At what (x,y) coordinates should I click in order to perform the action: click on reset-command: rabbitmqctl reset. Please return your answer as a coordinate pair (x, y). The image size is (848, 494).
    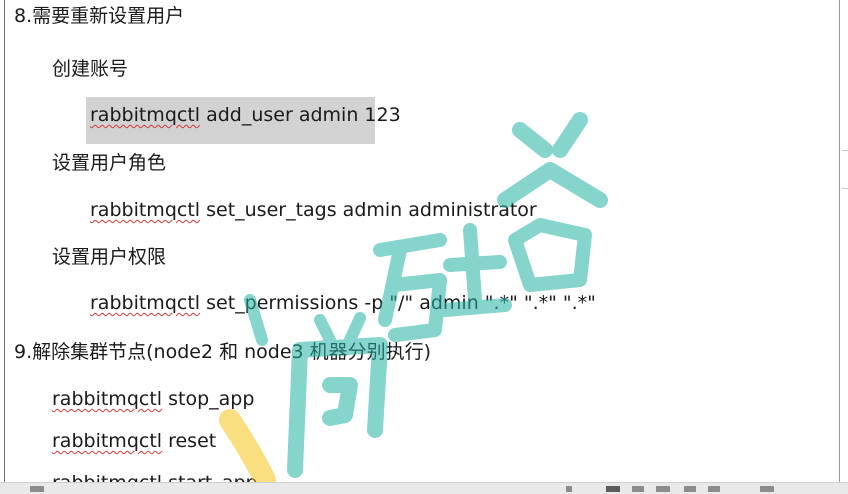
    Looking at the image, I should click on (134, 441).